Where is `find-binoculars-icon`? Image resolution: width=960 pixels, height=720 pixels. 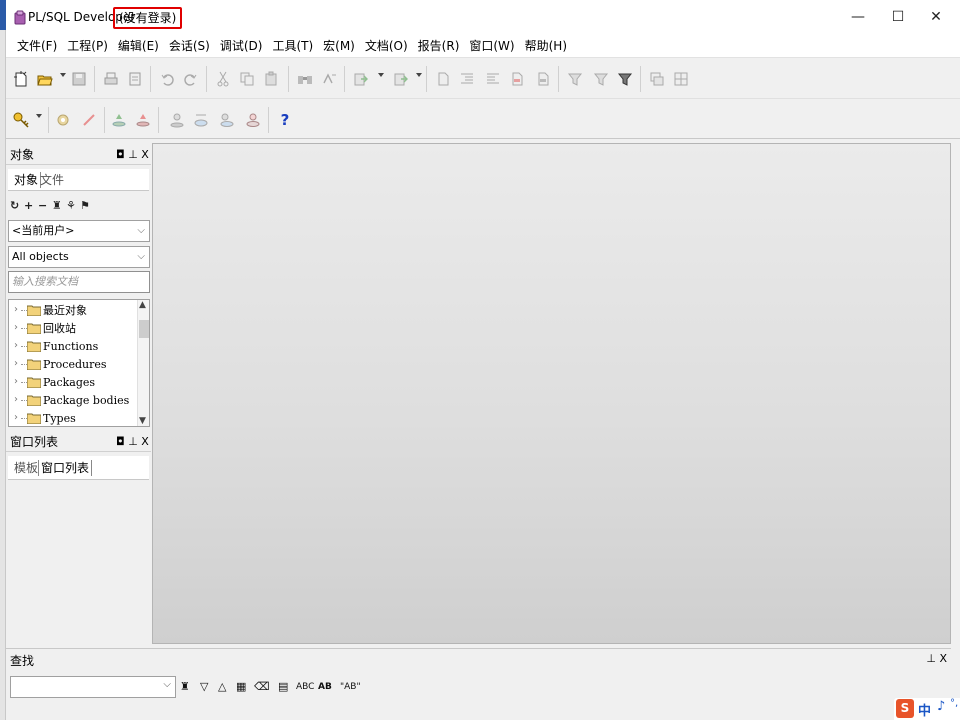 find-binoculars-icon is located at coordinates (305, 79).